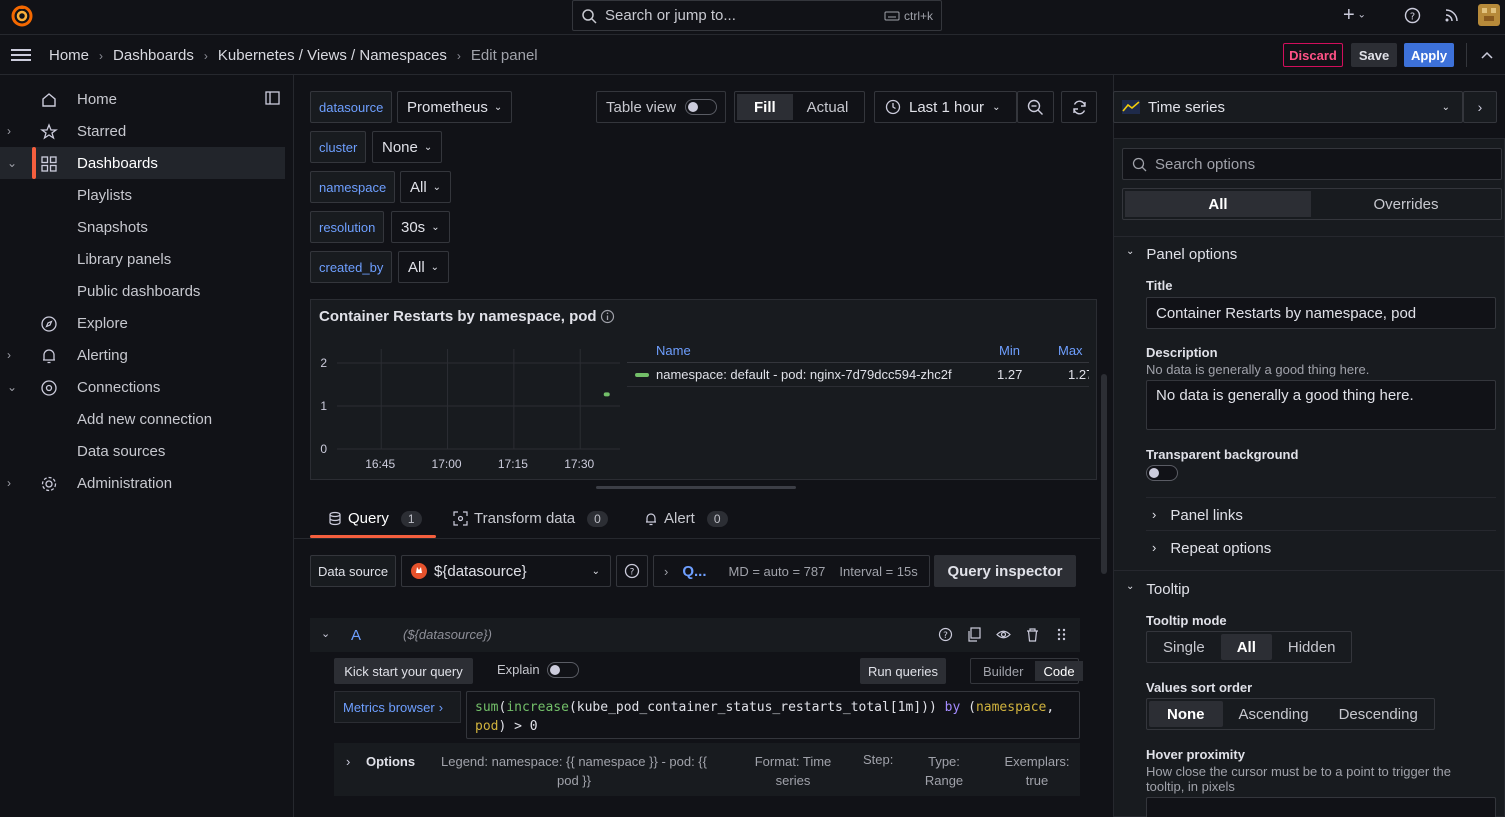 Image resolution: width=1505 pixels, height=817 pixels. Describe the element at coordinates (356, 635) in the screenshot. I see `query-ref-id: A` at that location.